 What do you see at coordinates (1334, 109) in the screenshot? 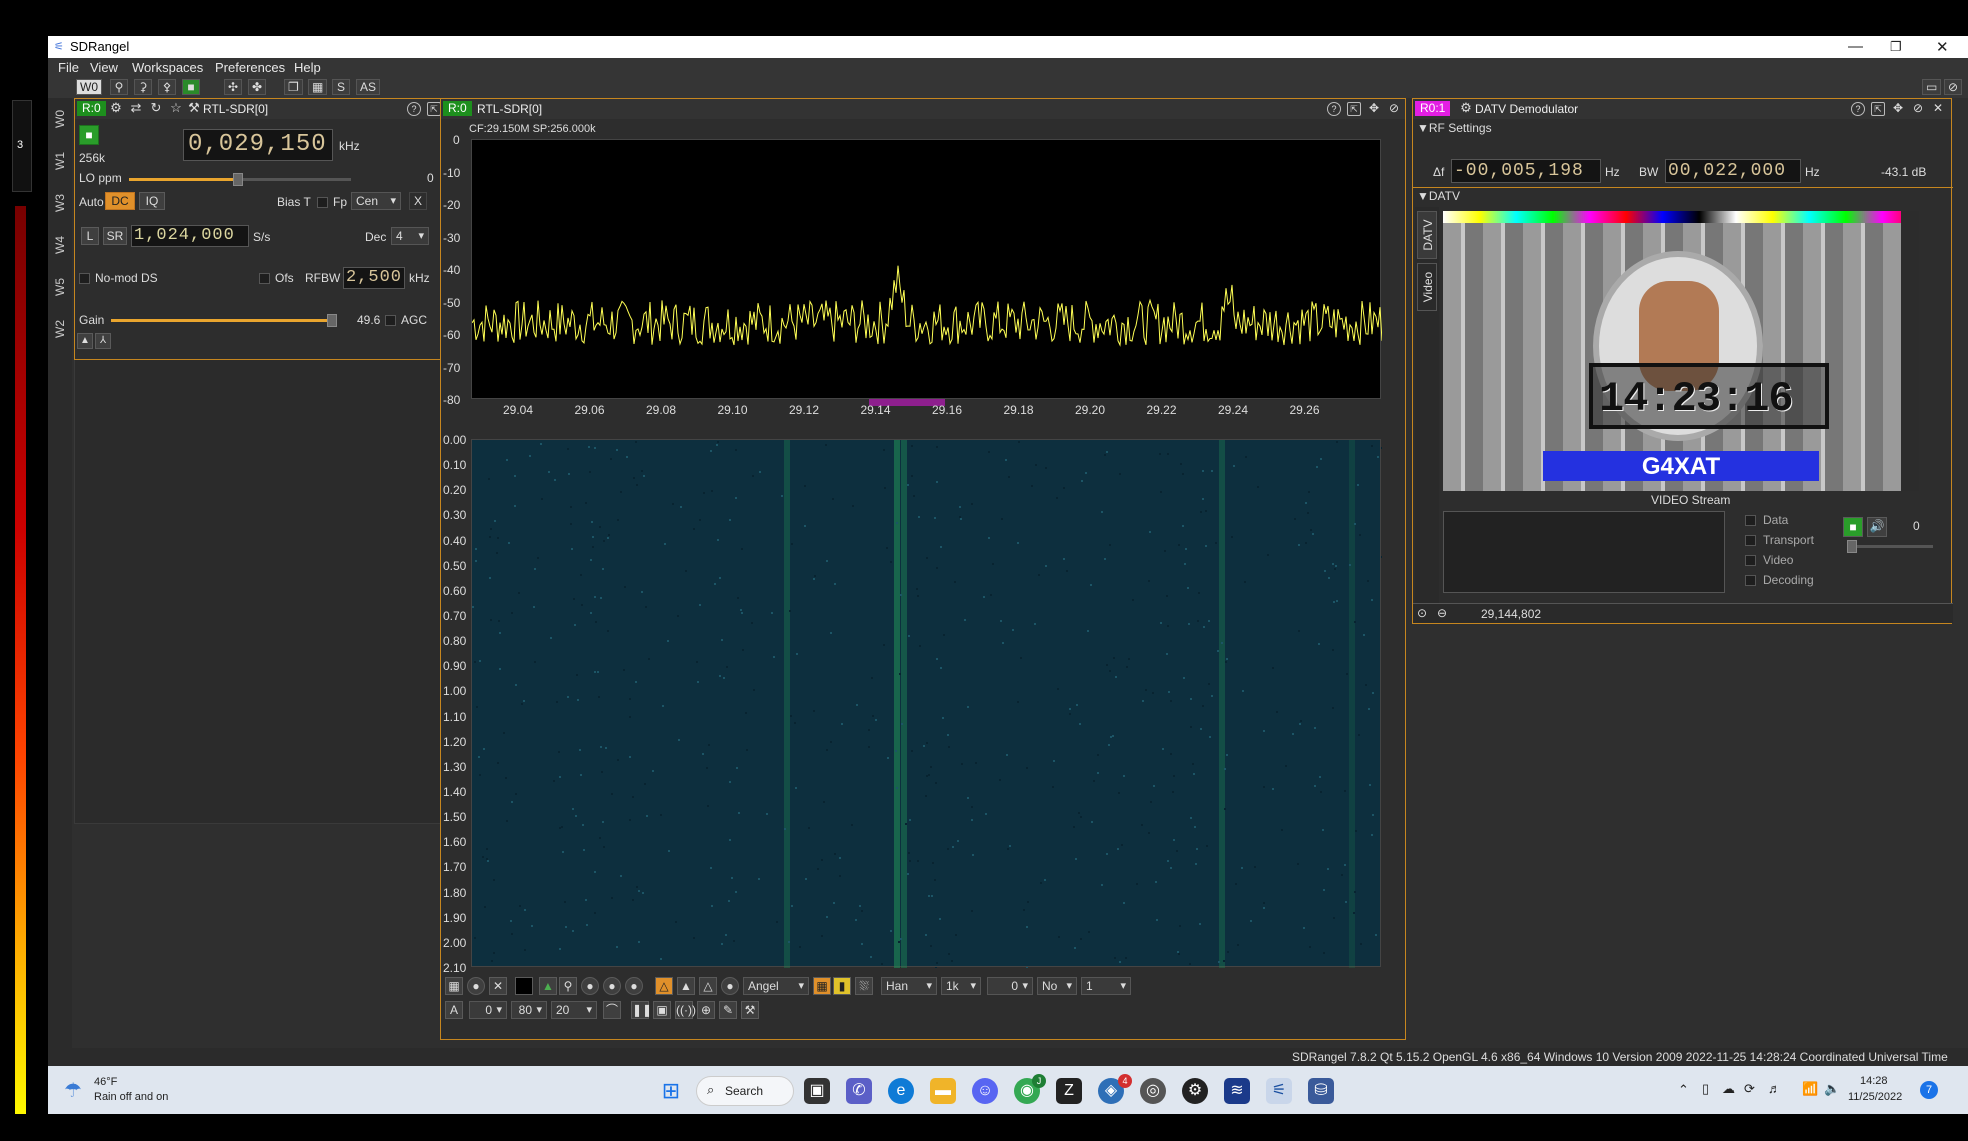
I see `spectrum-help-icon: ?` at bounding box center [1334, 109].